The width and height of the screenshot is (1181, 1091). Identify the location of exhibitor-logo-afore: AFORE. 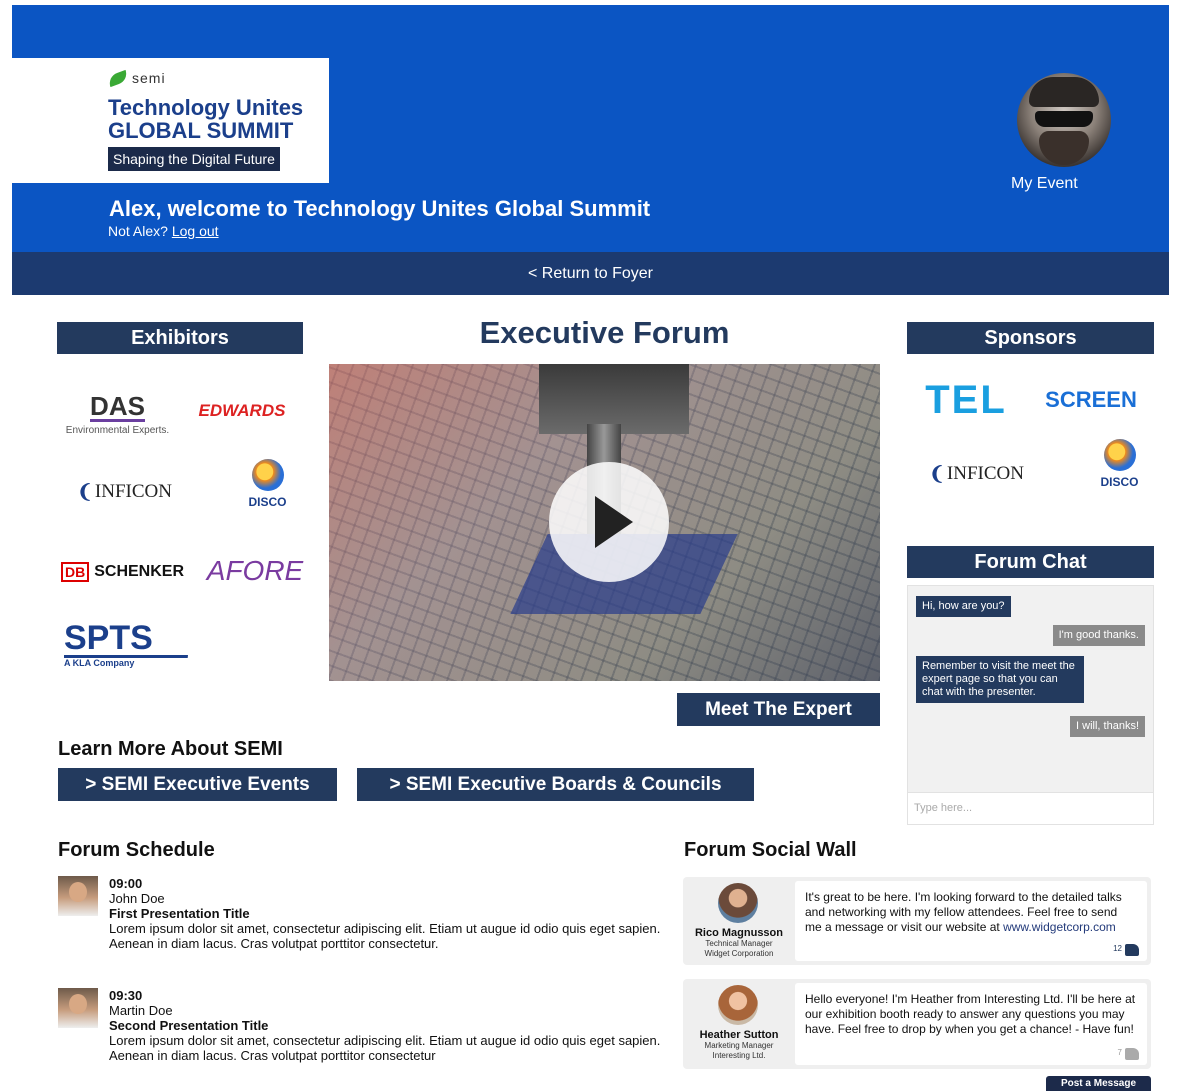
(255, 571).